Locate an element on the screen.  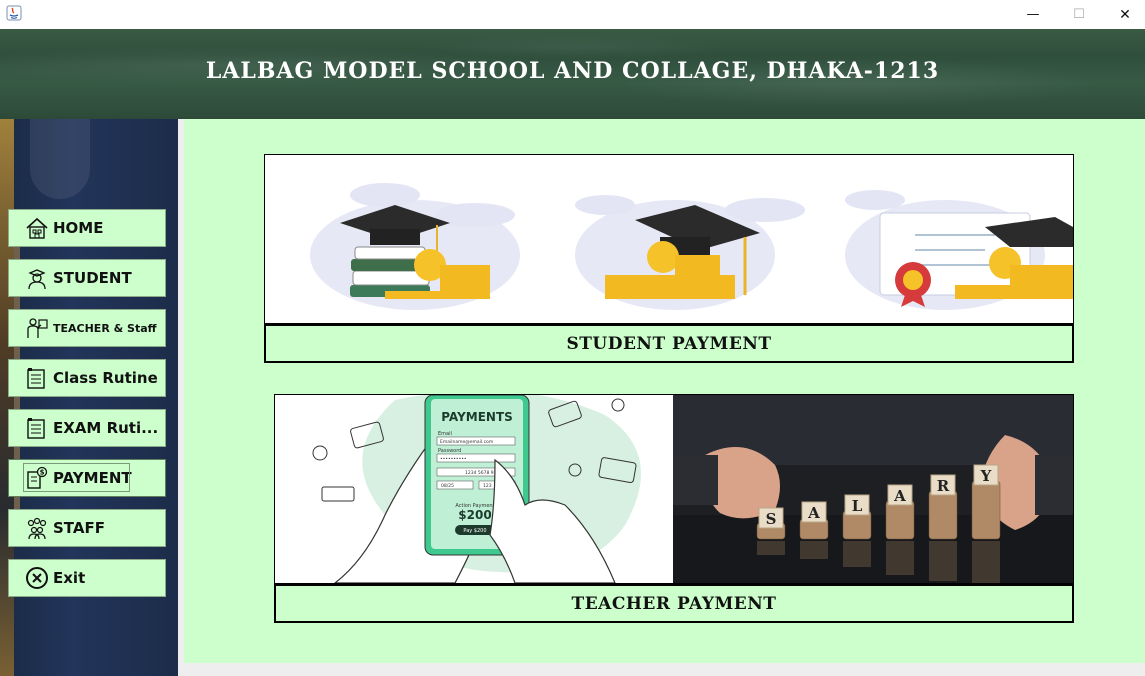
java-app-icon is located at coordinates (14, 13).